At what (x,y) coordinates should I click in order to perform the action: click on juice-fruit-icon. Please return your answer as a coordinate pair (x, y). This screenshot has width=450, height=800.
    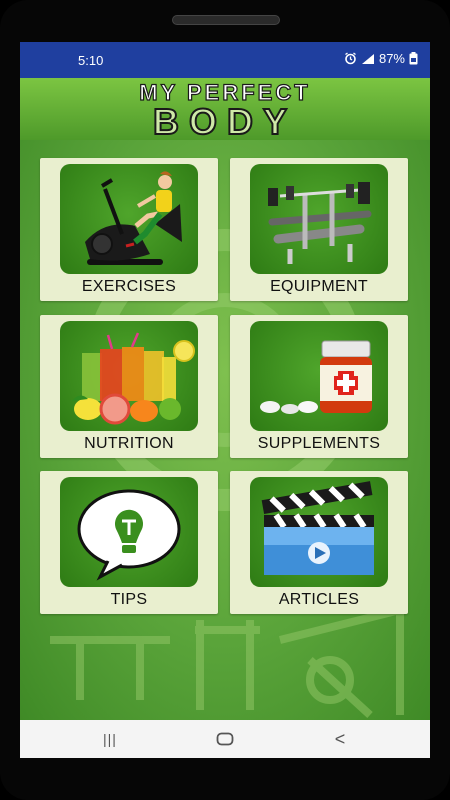
    Looking at the image, I should click on (129, 376).